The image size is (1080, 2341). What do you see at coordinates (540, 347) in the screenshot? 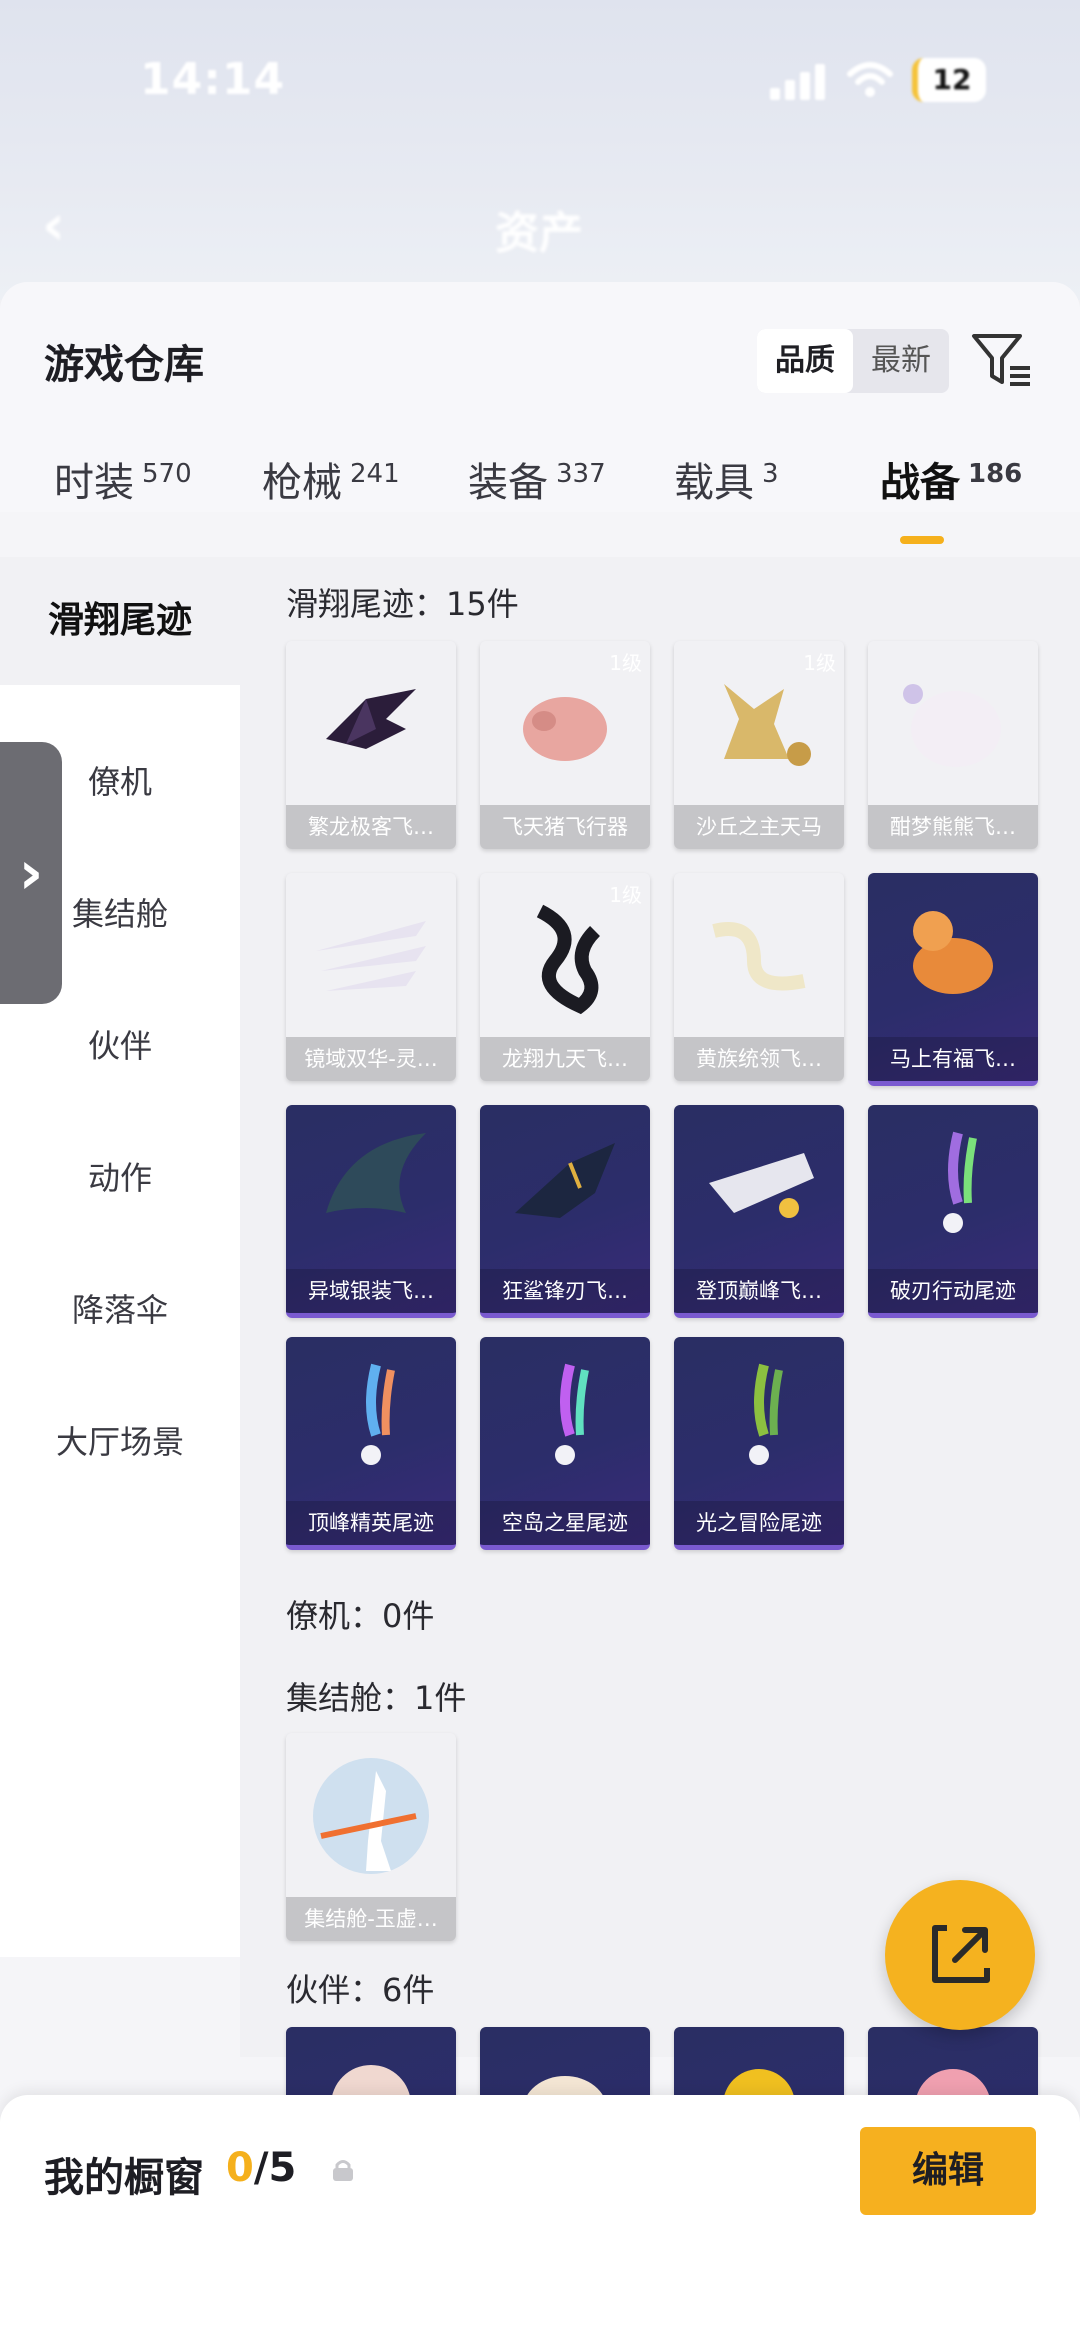
I see `sheet-header: 游戏仓库 品质 最新` at bounding box center [540, 347].